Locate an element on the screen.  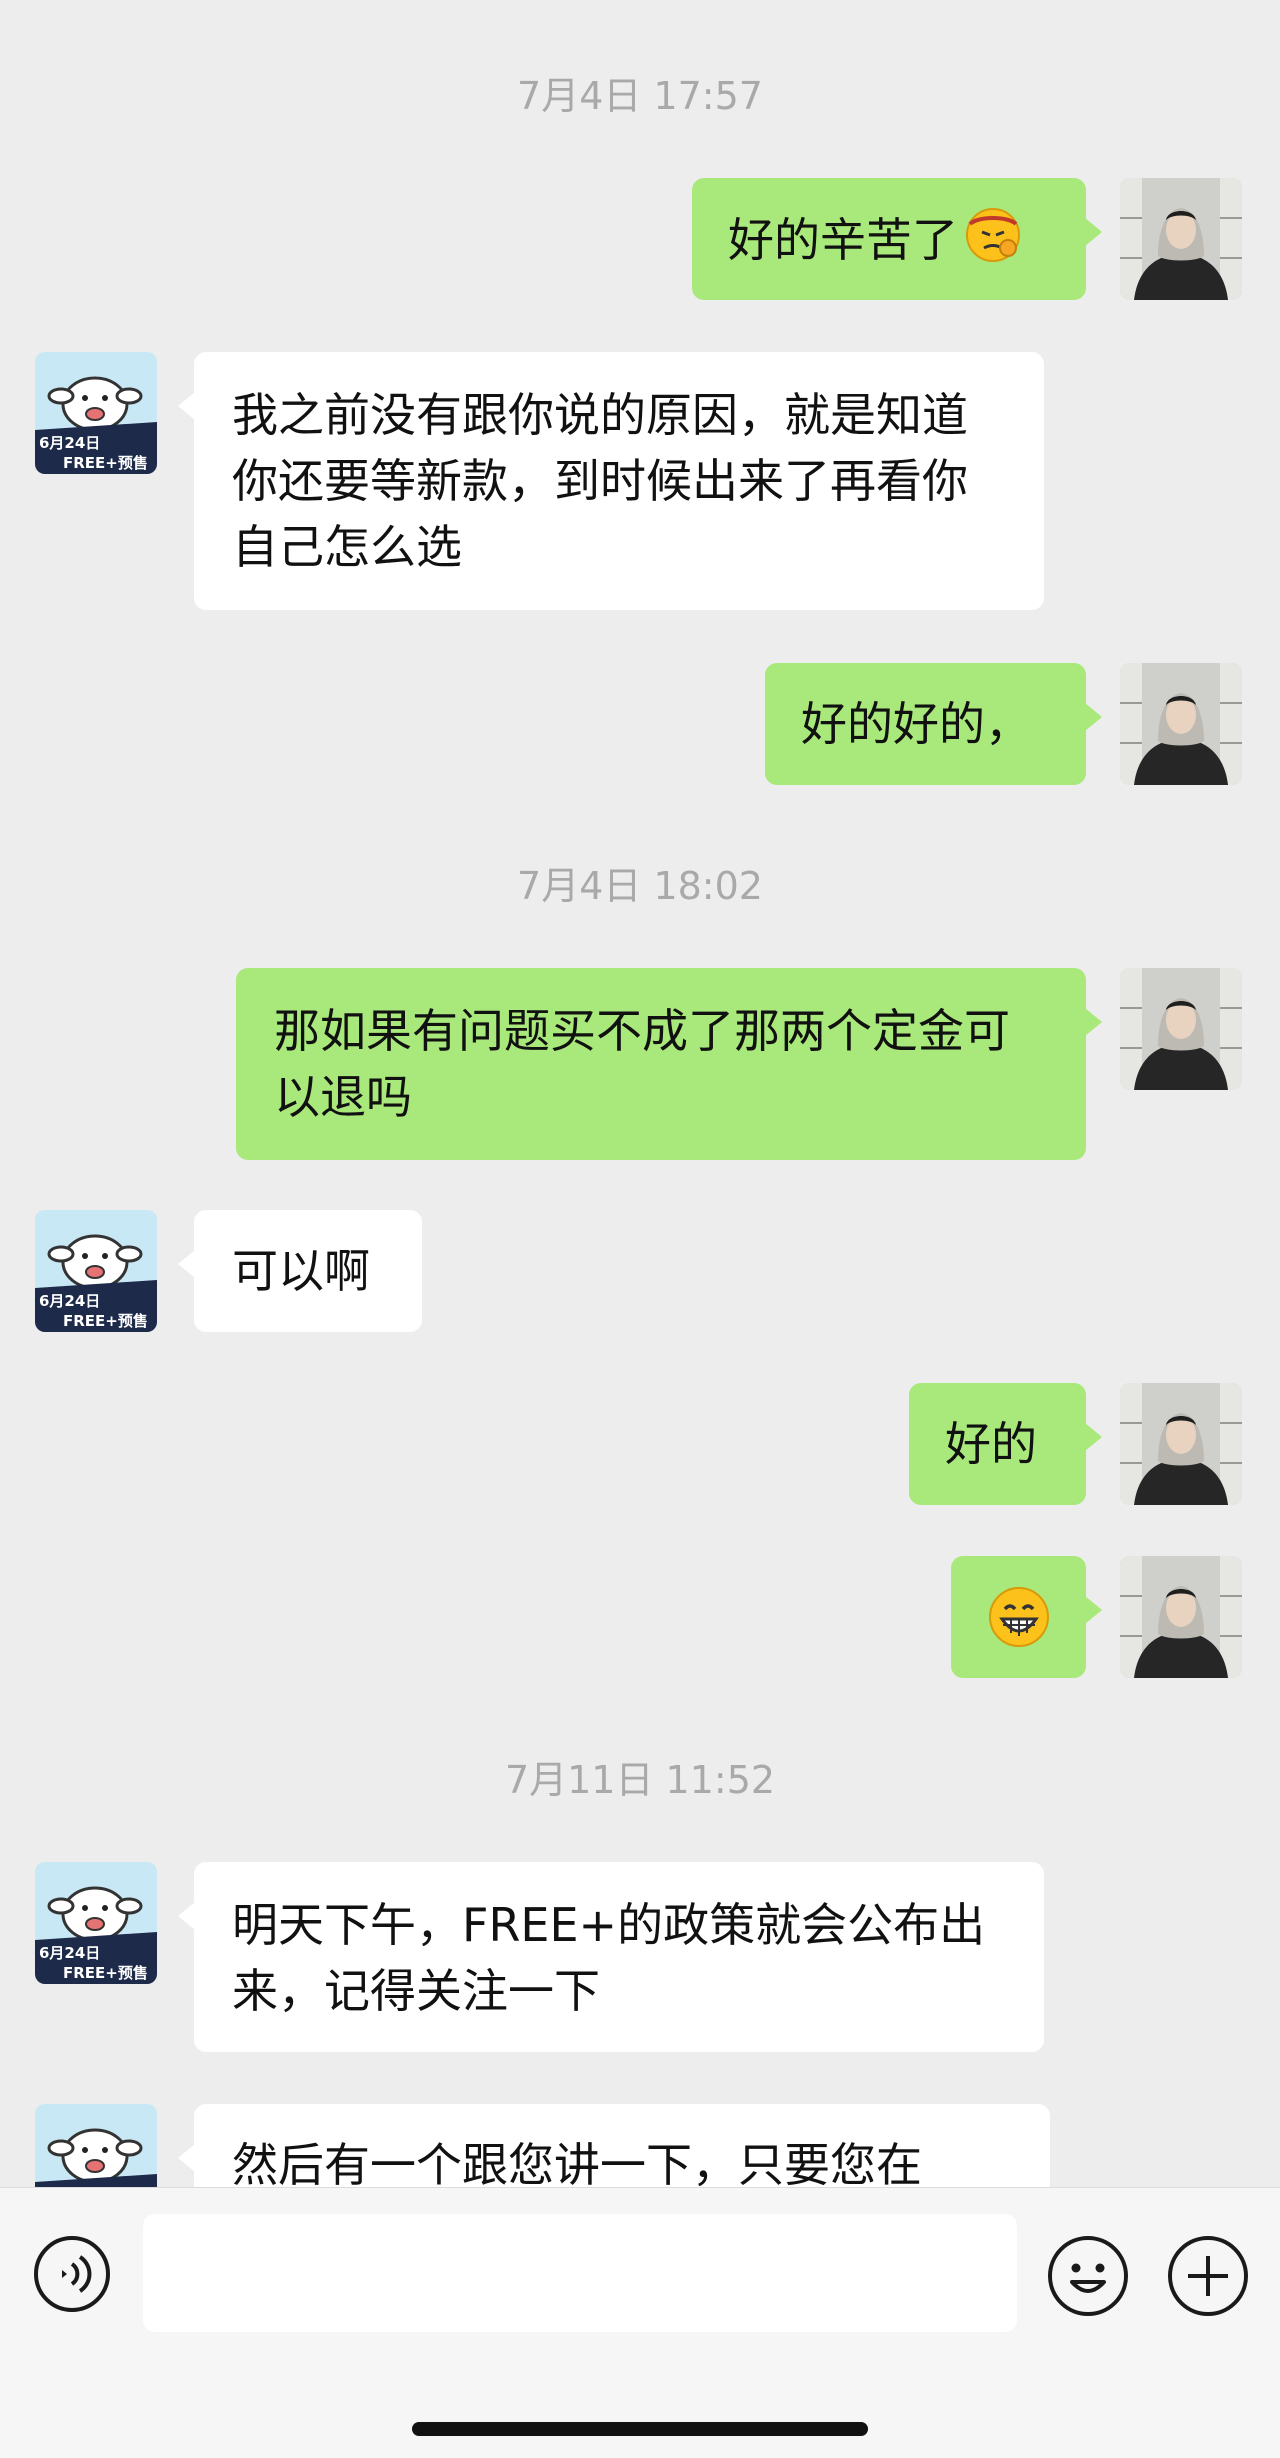
outgoing-message-bubble: 好的 is located at coordinates (1005, 1444).